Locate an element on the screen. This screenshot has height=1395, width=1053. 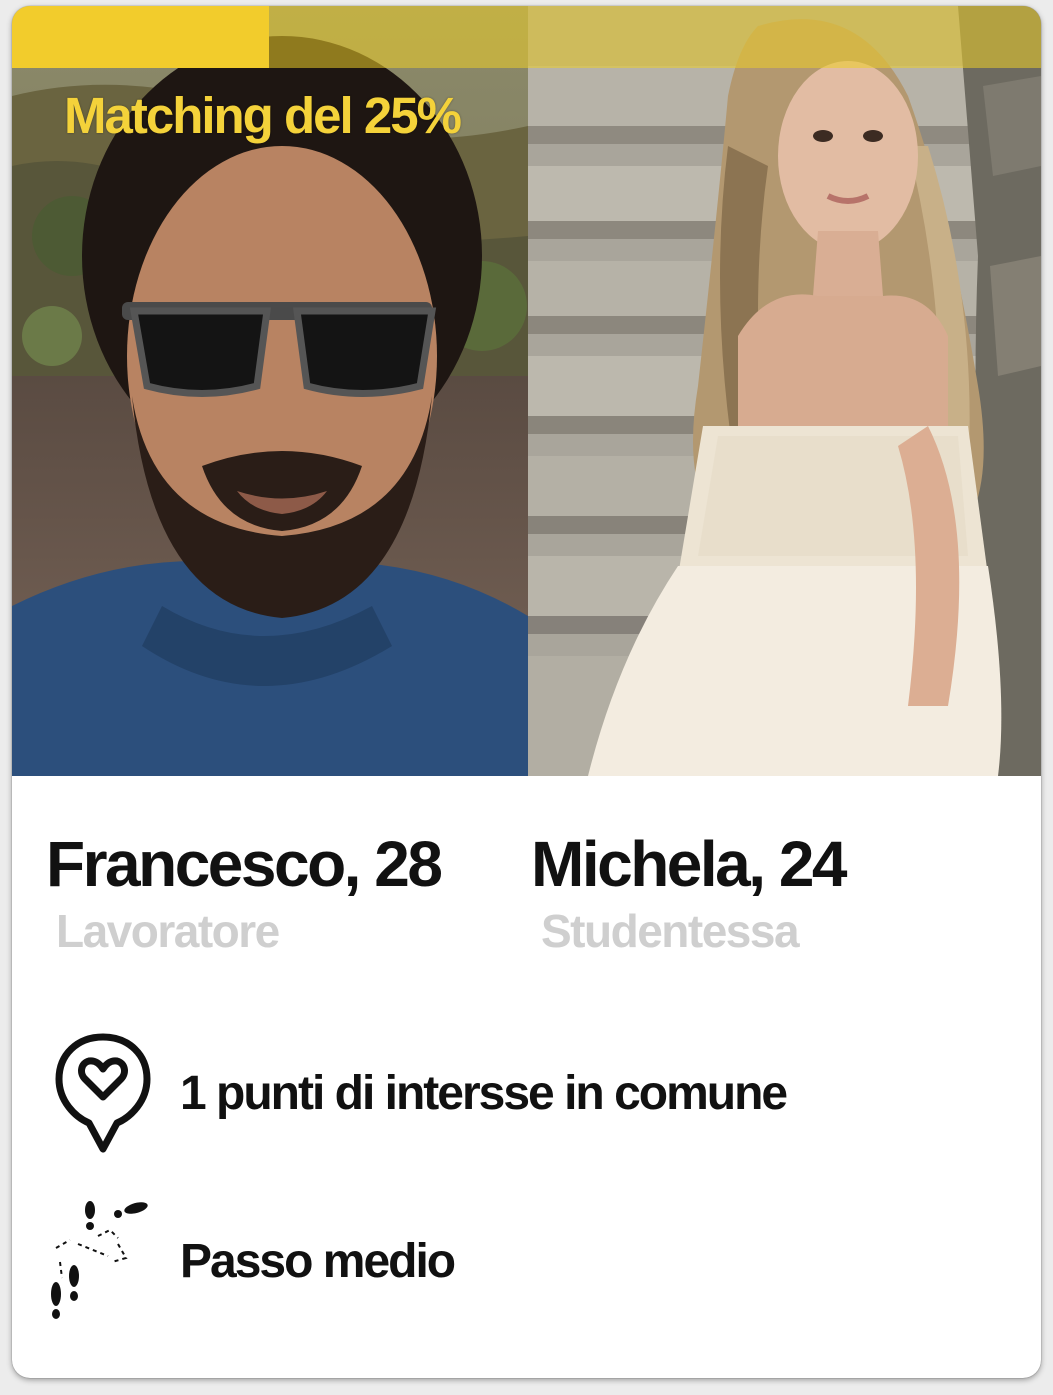
common-interests-text: 1 punti di intersse in comune is located at coordinates (484, 1093).